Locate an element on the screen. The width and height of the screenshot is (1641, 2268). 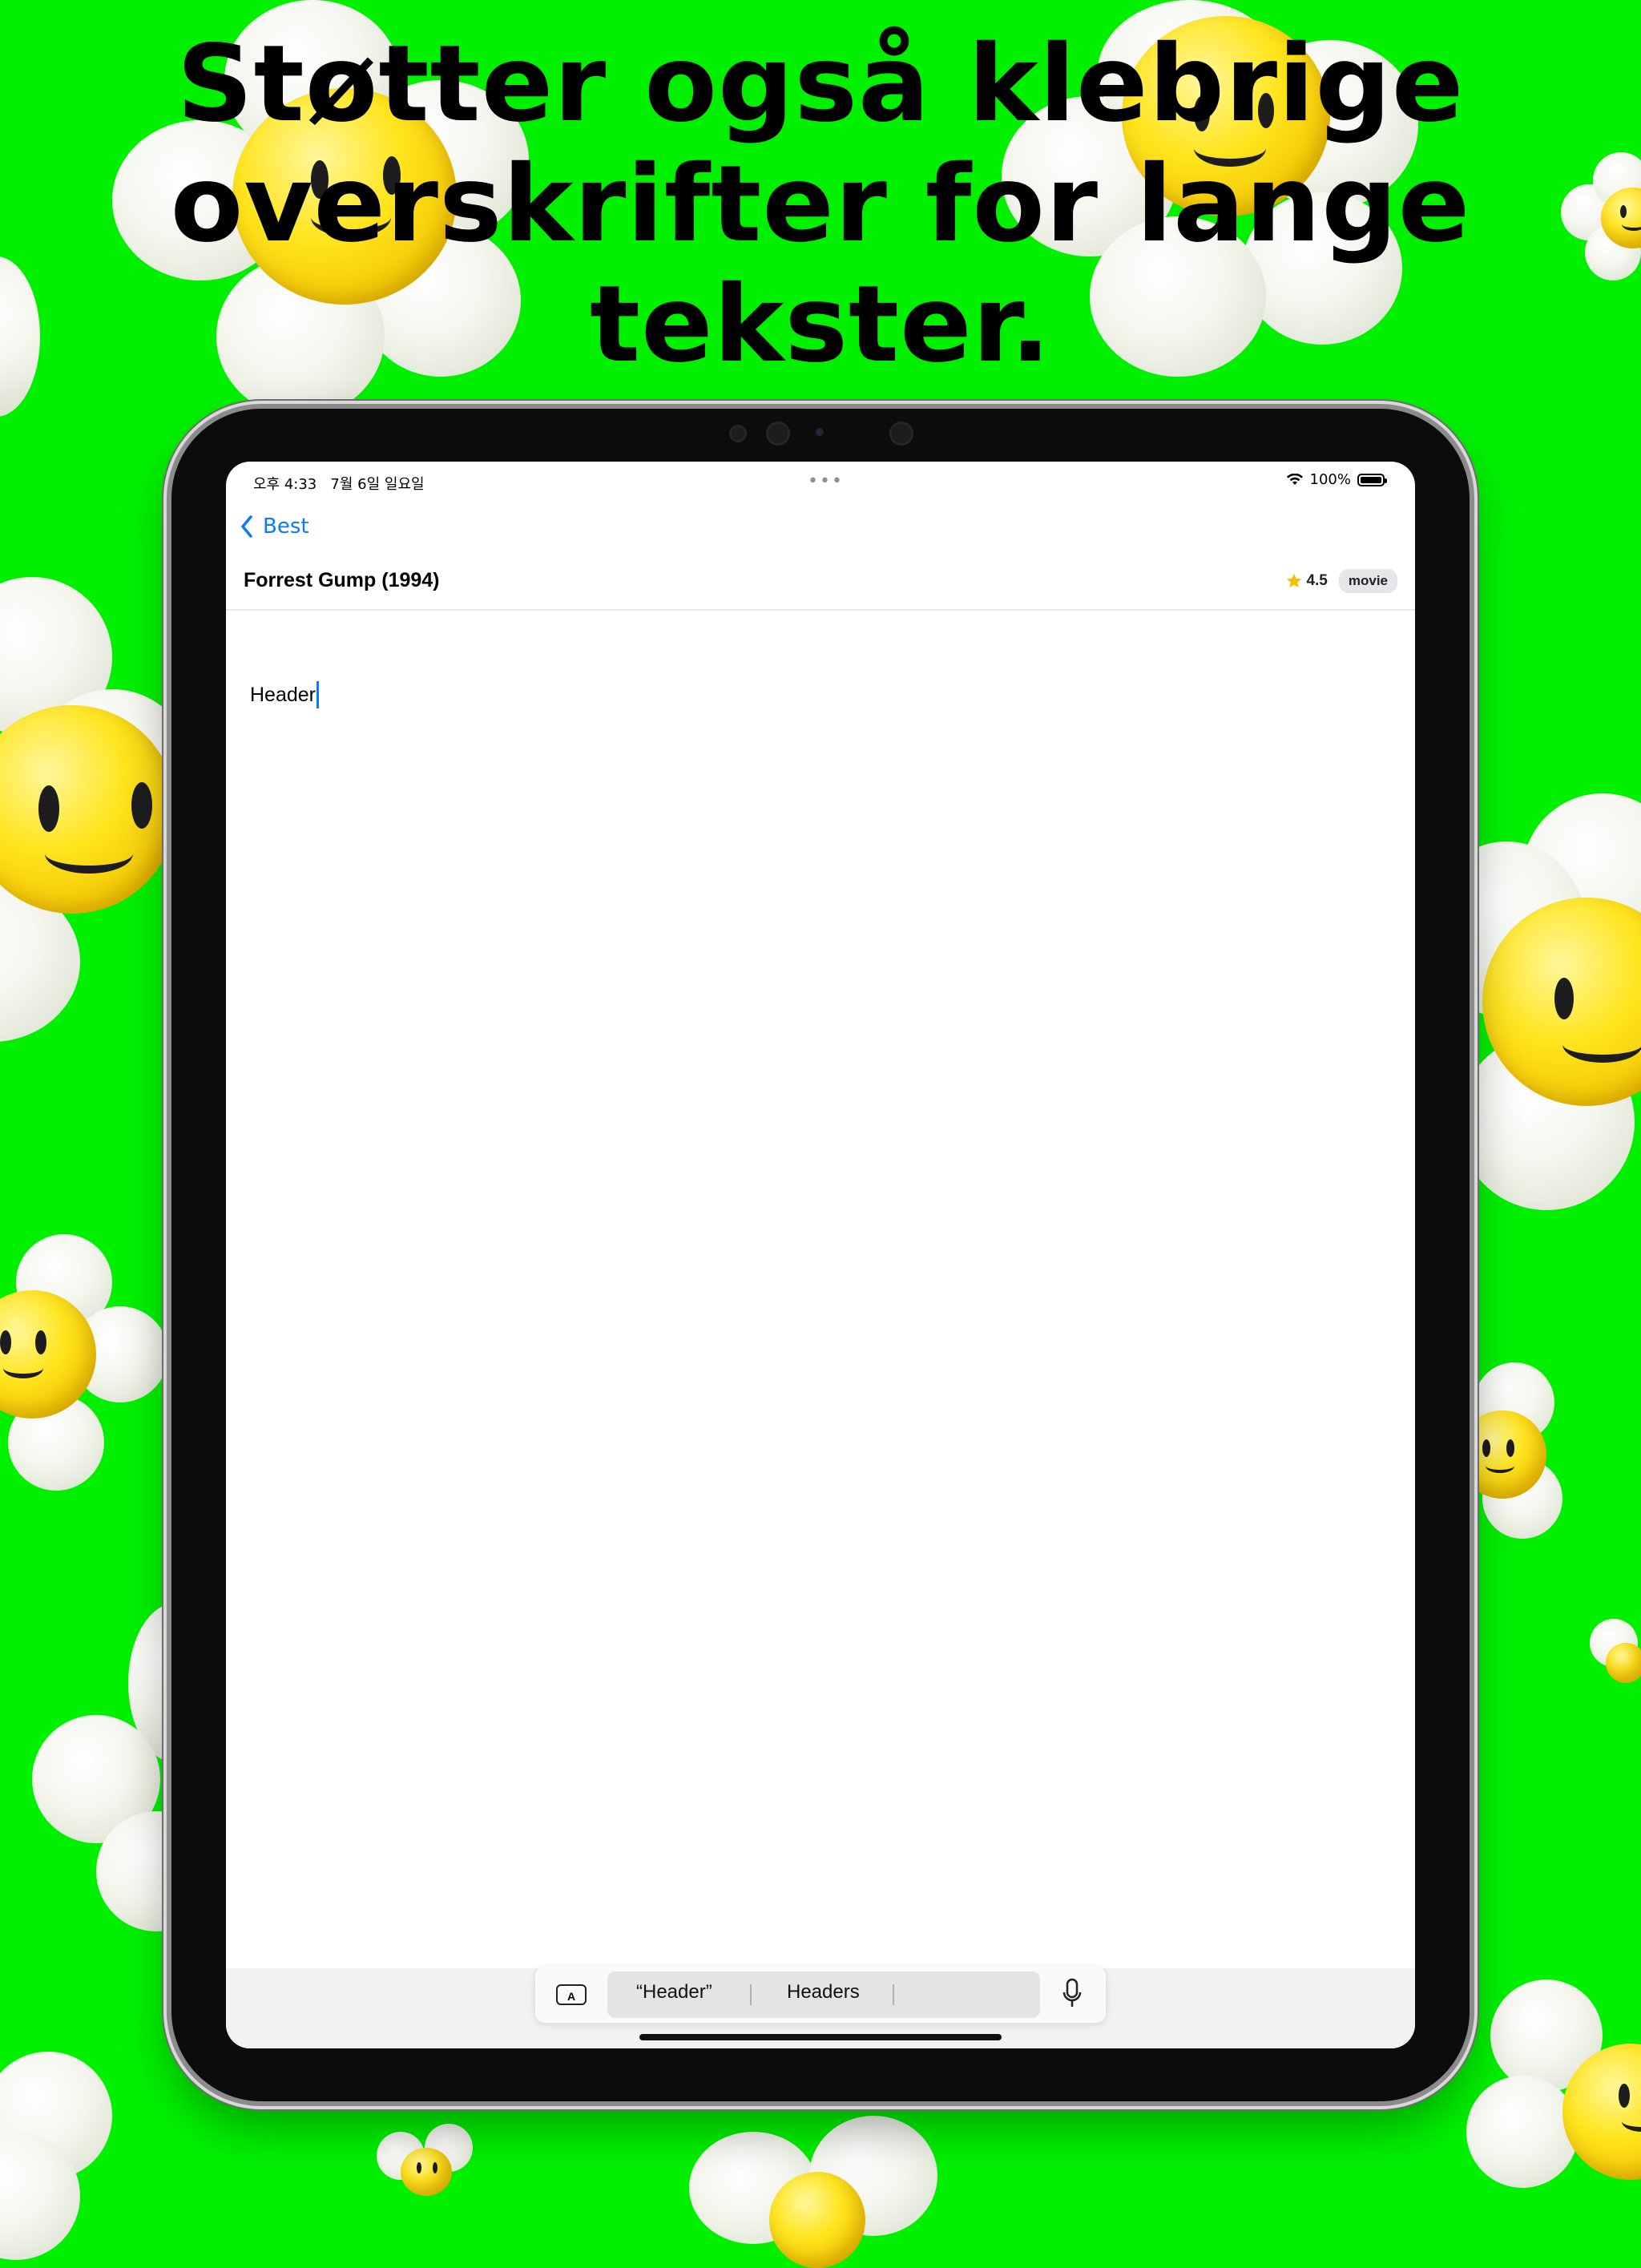
navigation-bar: Best is located at coordinates (820, 530).